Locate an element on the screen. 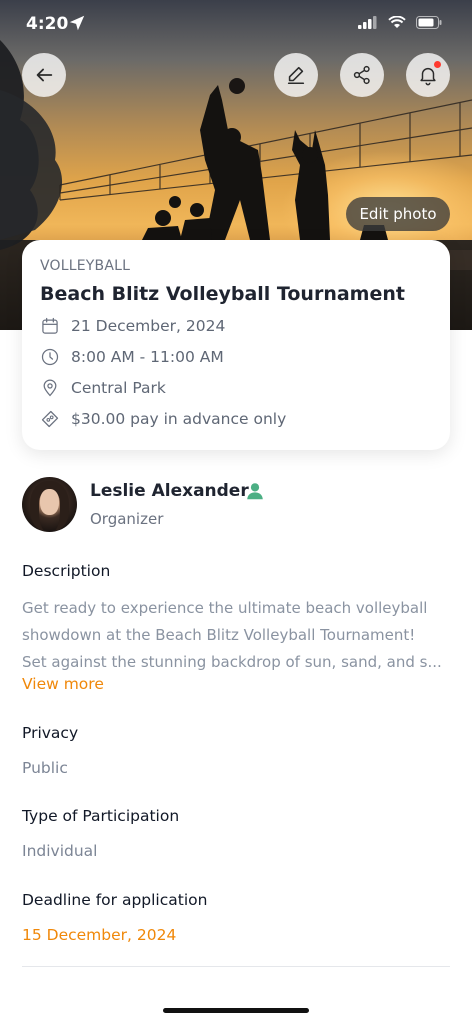  status-bar: 4:20 is located at coordinates (236, 24).